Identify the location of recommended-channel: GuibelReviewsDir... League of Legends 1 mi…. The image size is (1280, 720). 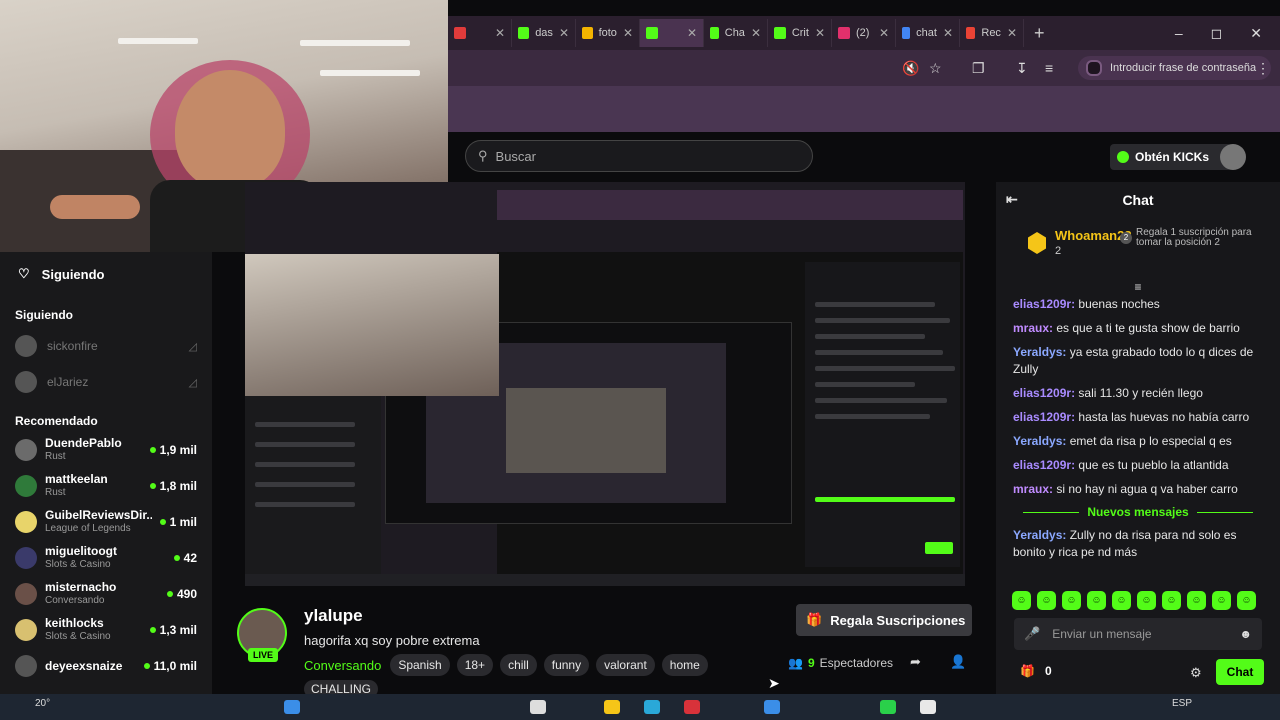
(106, 522).